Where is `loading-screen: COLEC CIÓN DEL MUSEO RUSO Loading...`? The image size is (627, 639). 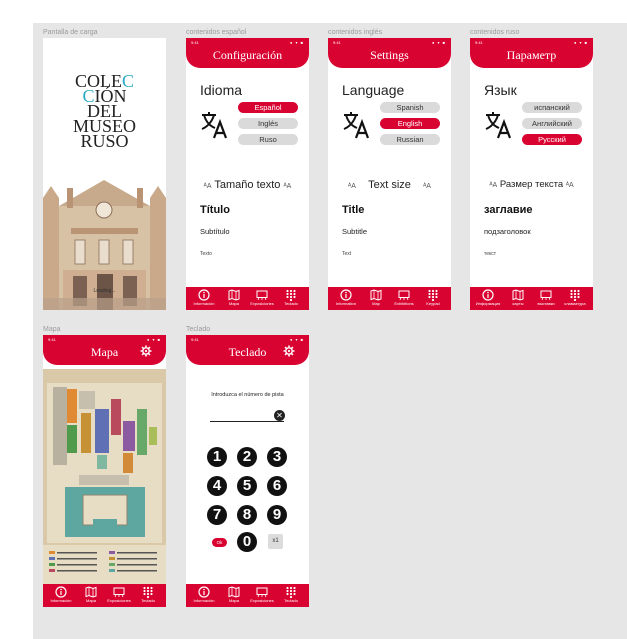 loading-screen: COLEC CIÓN DEL MUSEO RUSO Loading... is located at coordinates (104, 174).